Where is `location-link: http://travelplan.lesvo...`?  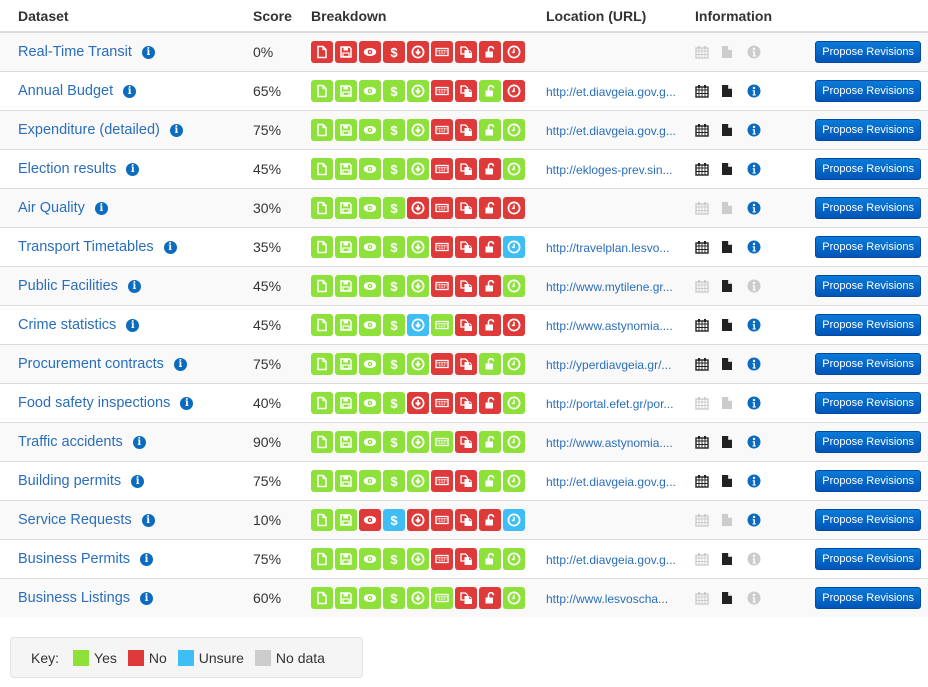
location-link: http://travelplan.lesvo... is located at coordinates (607, 248).